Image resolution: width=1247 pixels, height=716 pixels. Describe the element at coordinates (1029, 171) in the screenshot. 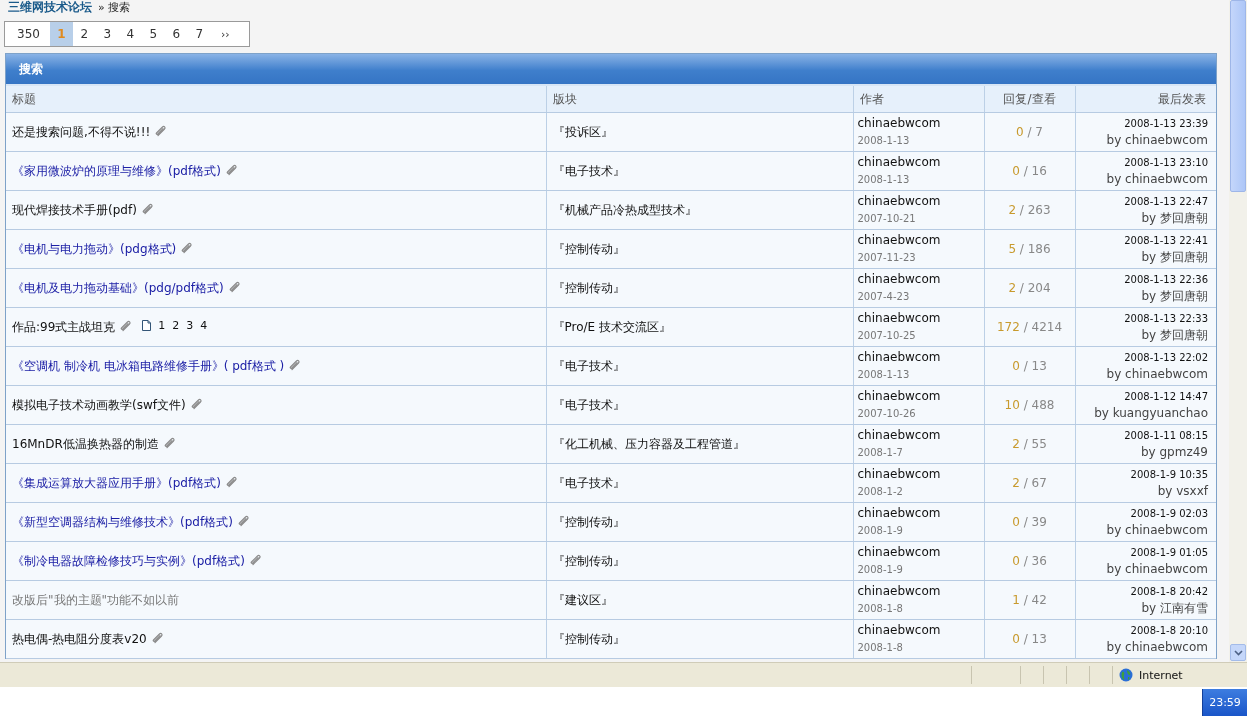

I see `reply-view-count: 0 / 16` at that location.